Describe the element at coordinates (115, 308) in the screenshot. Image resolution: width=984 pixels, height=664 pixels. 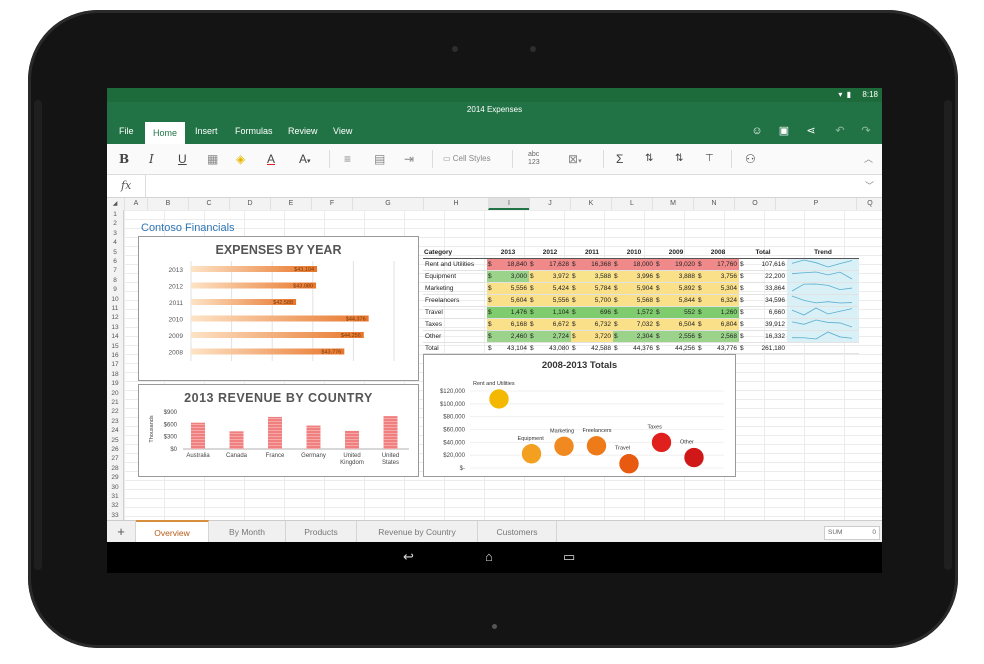
I see `row-header: 11` at that location.